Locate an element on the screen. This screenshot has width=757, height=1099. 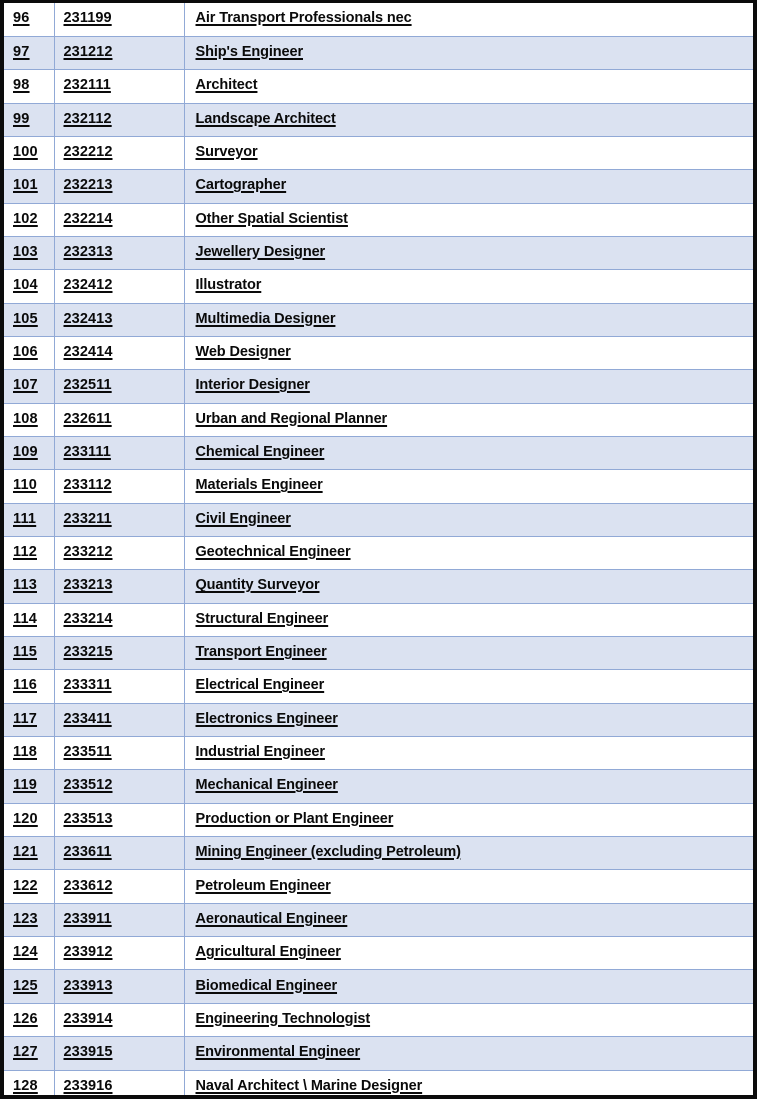
cell-code: 233511 is located at coordinates (119, 753).